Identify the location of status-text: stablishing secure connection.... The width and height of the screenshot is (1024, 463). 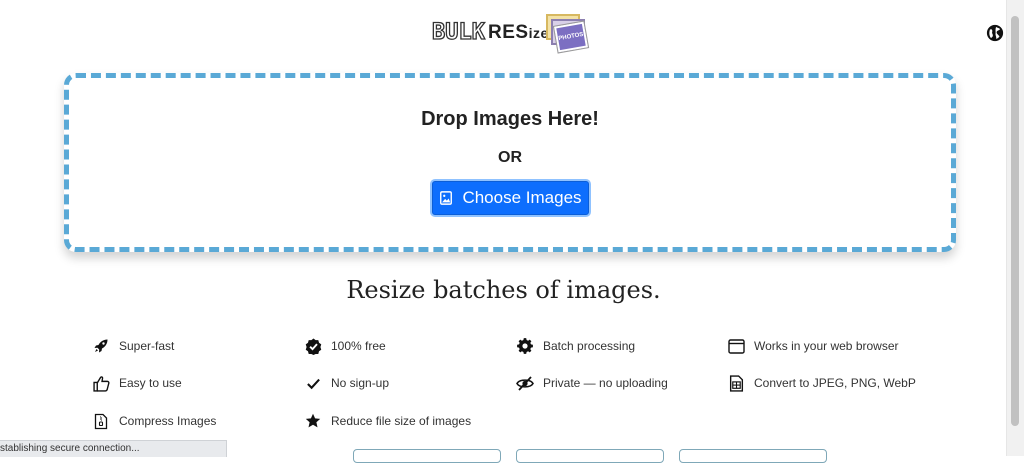
(70, 448).